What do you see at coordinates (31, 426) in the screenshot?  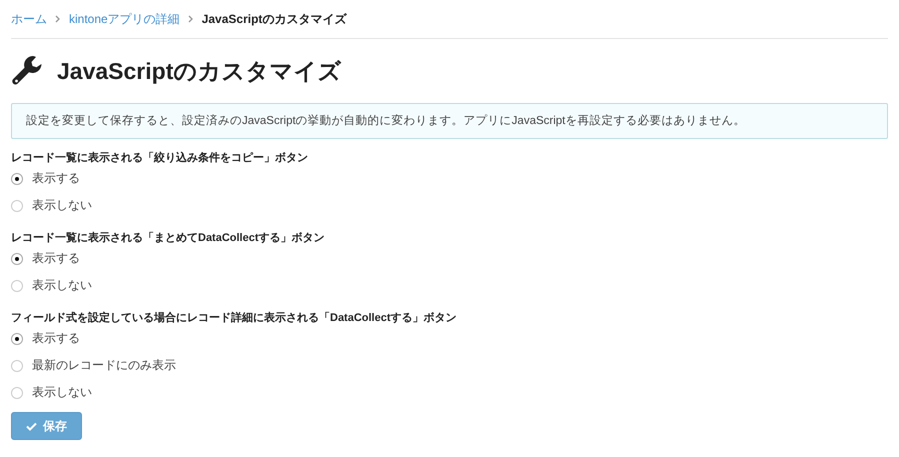 I see `check-icon` at bounding box center [31, 426].